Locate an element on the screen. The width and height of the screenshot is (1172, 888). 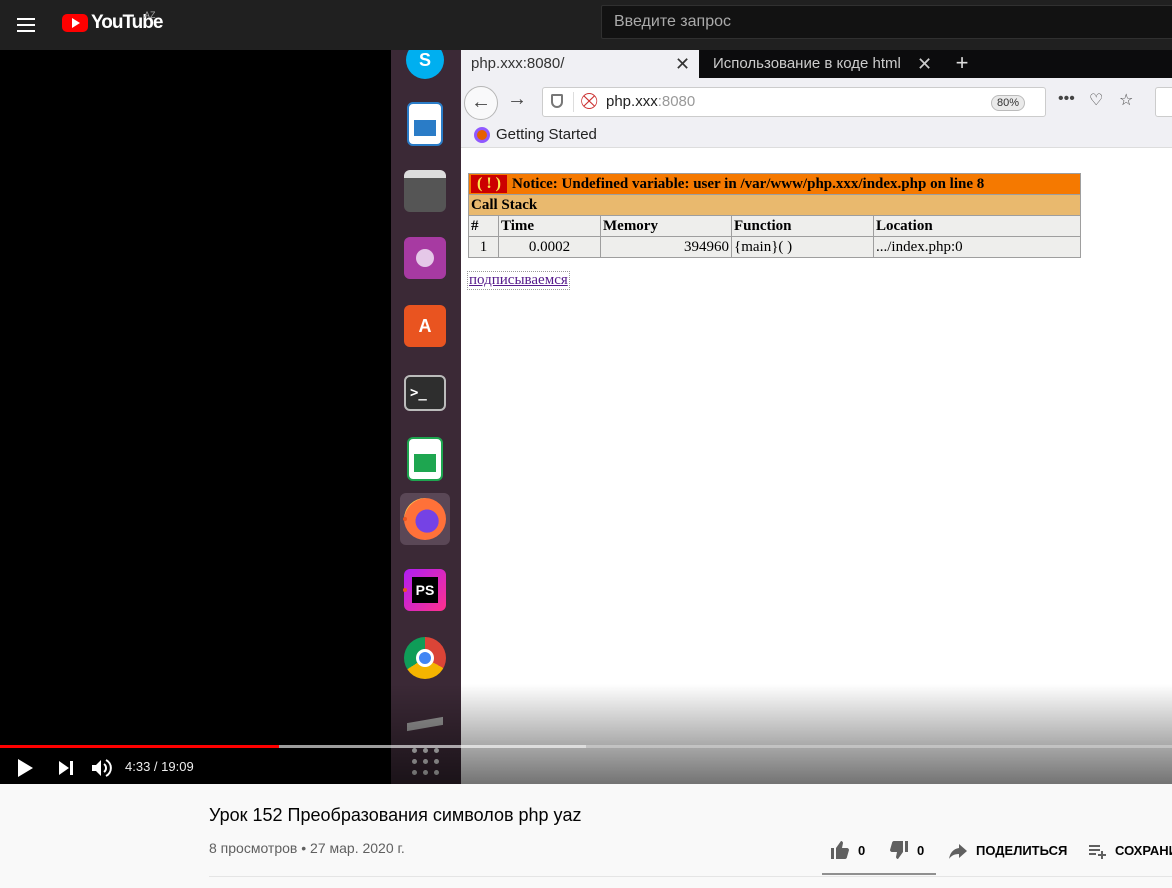
dislike-count: 0 is located at coordinates (921, 850).